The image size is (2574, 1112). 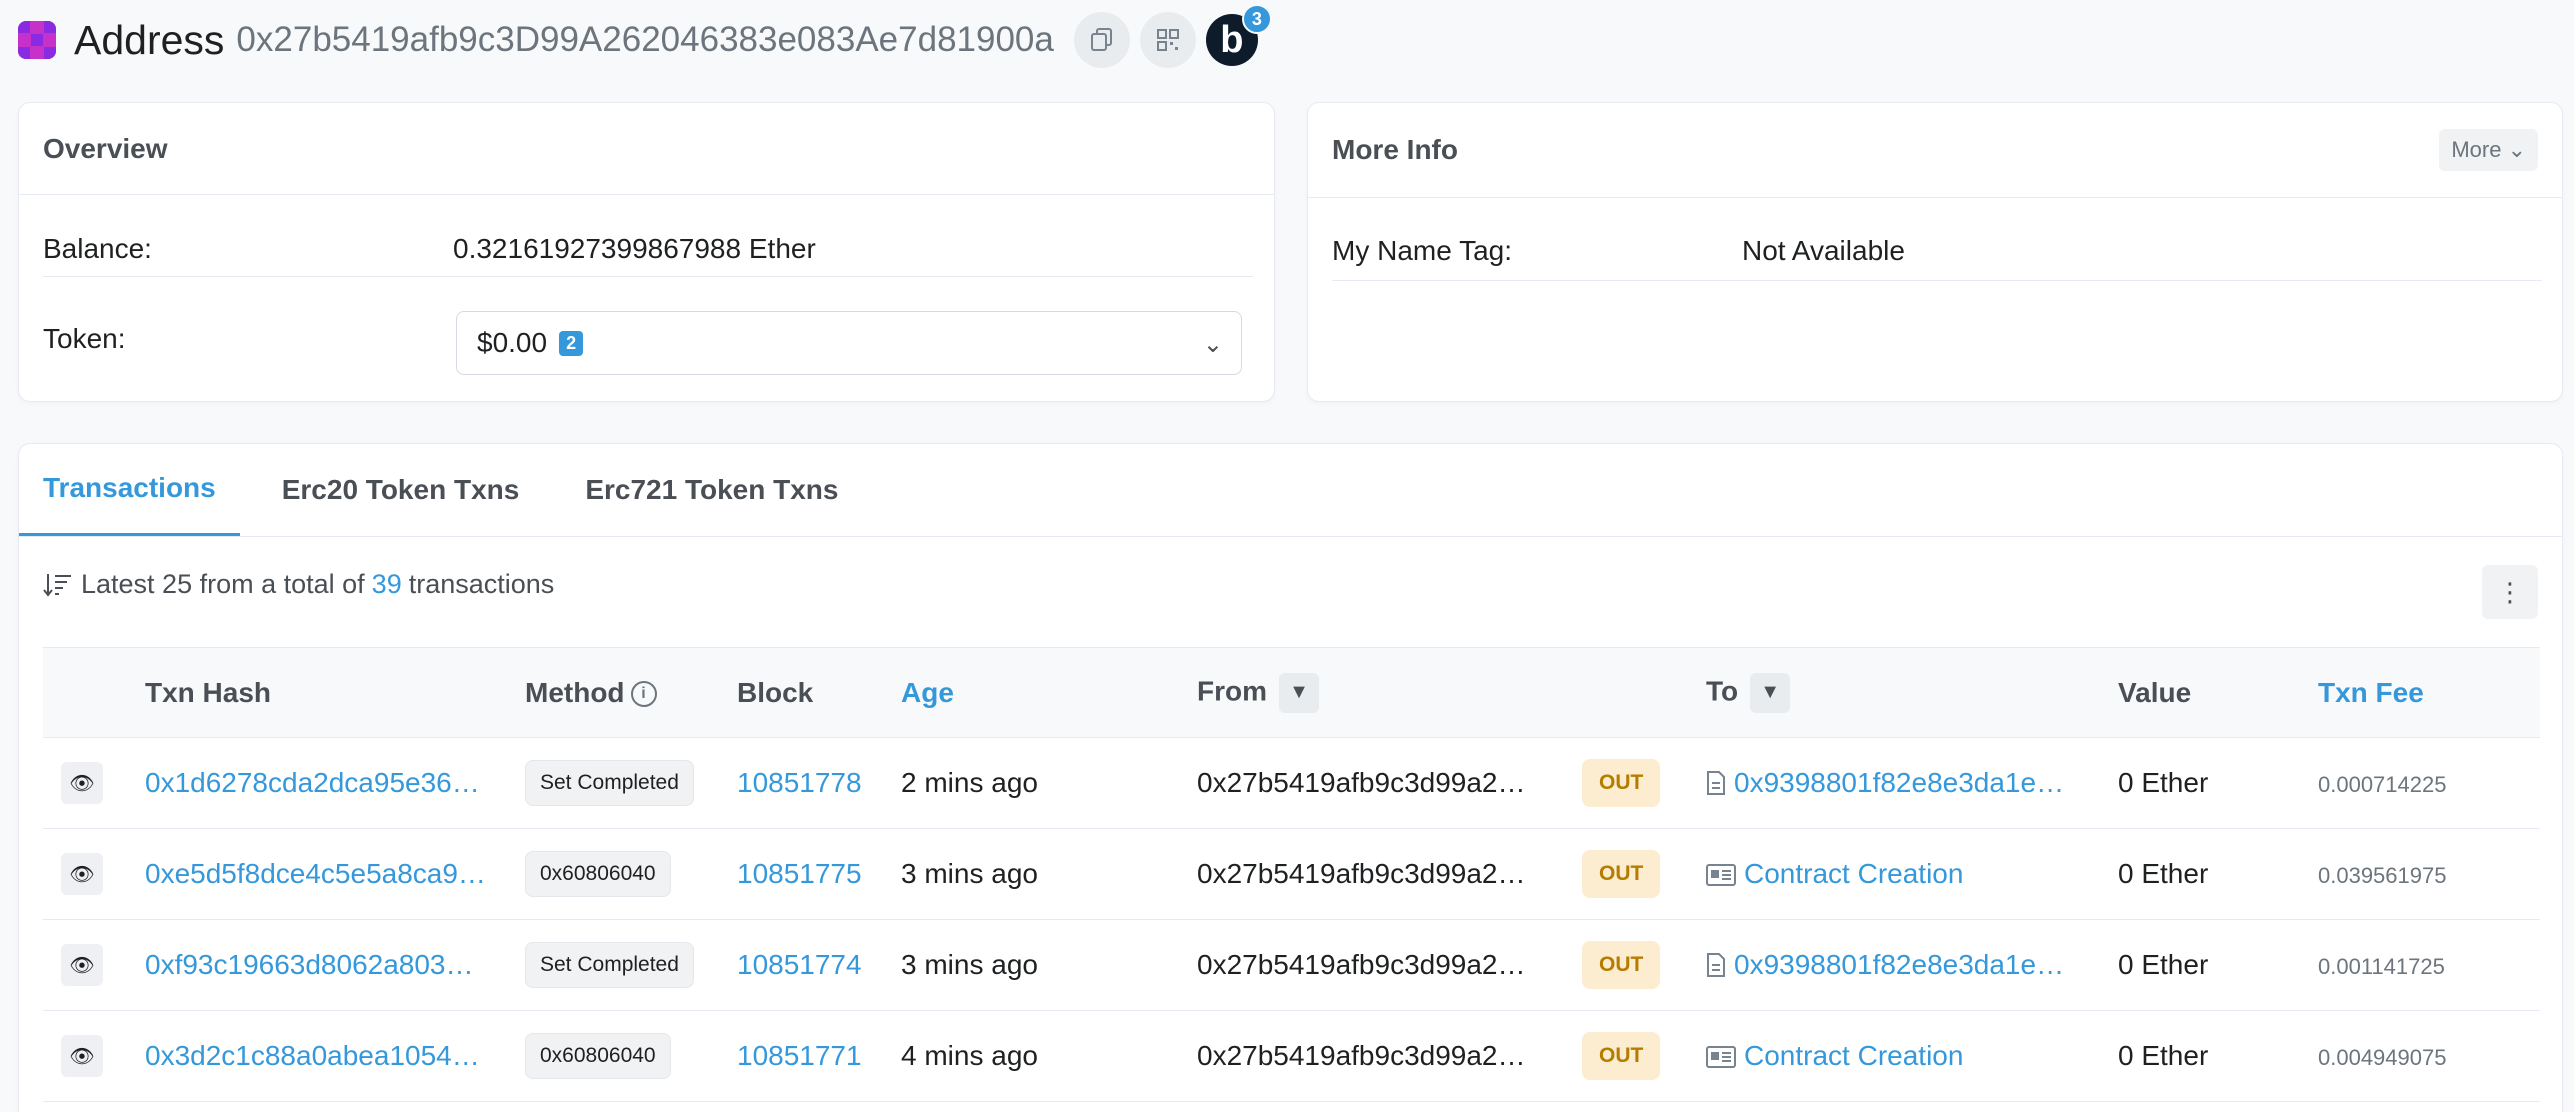 What do you see at coordinates (634, 248) in the screenshot?
I see `balance-value: 0.32161927399867988 Ether` at bounding box center [634, 248].